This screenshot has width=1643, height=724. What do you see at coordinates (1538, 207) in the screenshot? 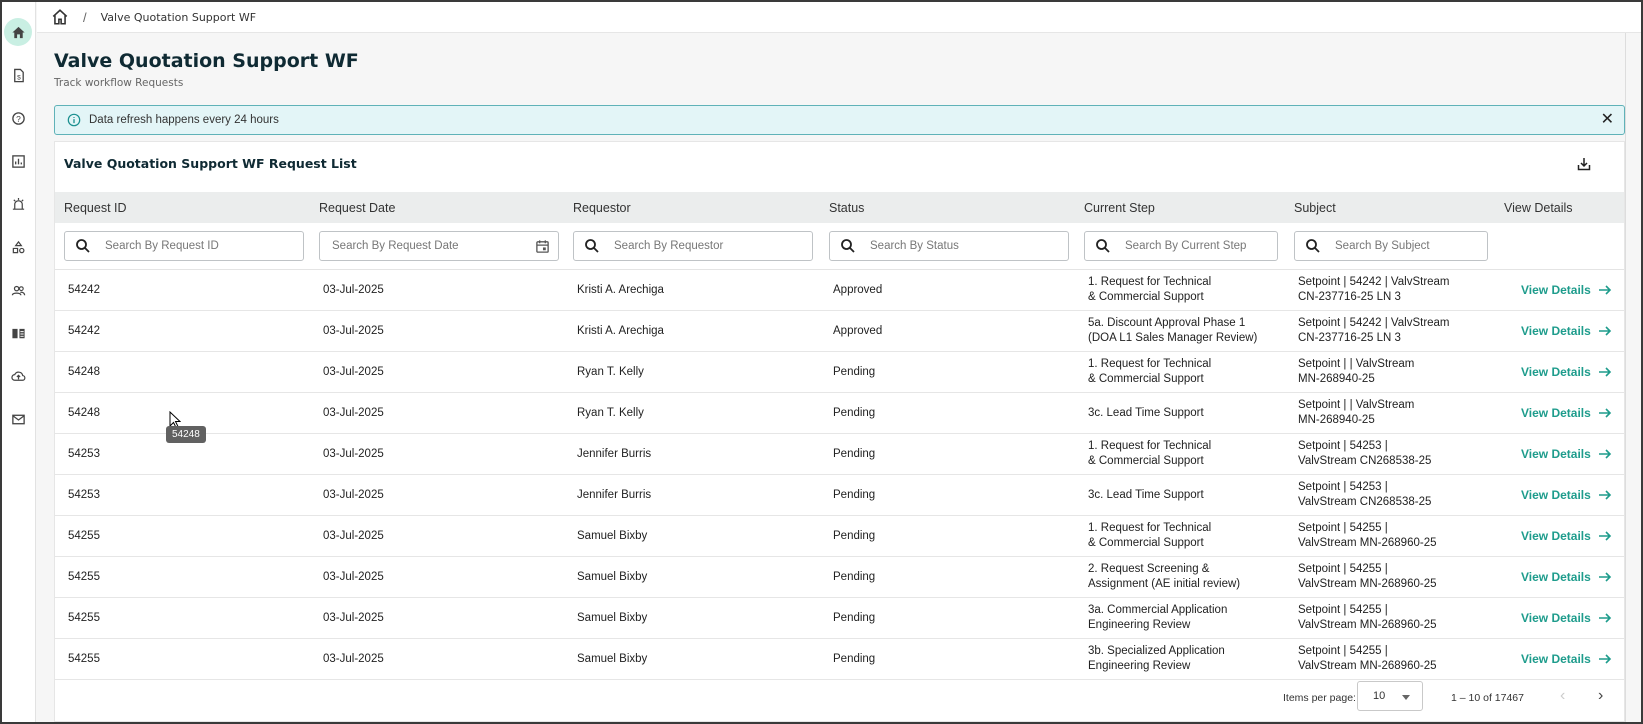
I see `column-header-view-details: View Details` at bounding box center [1538, 207].